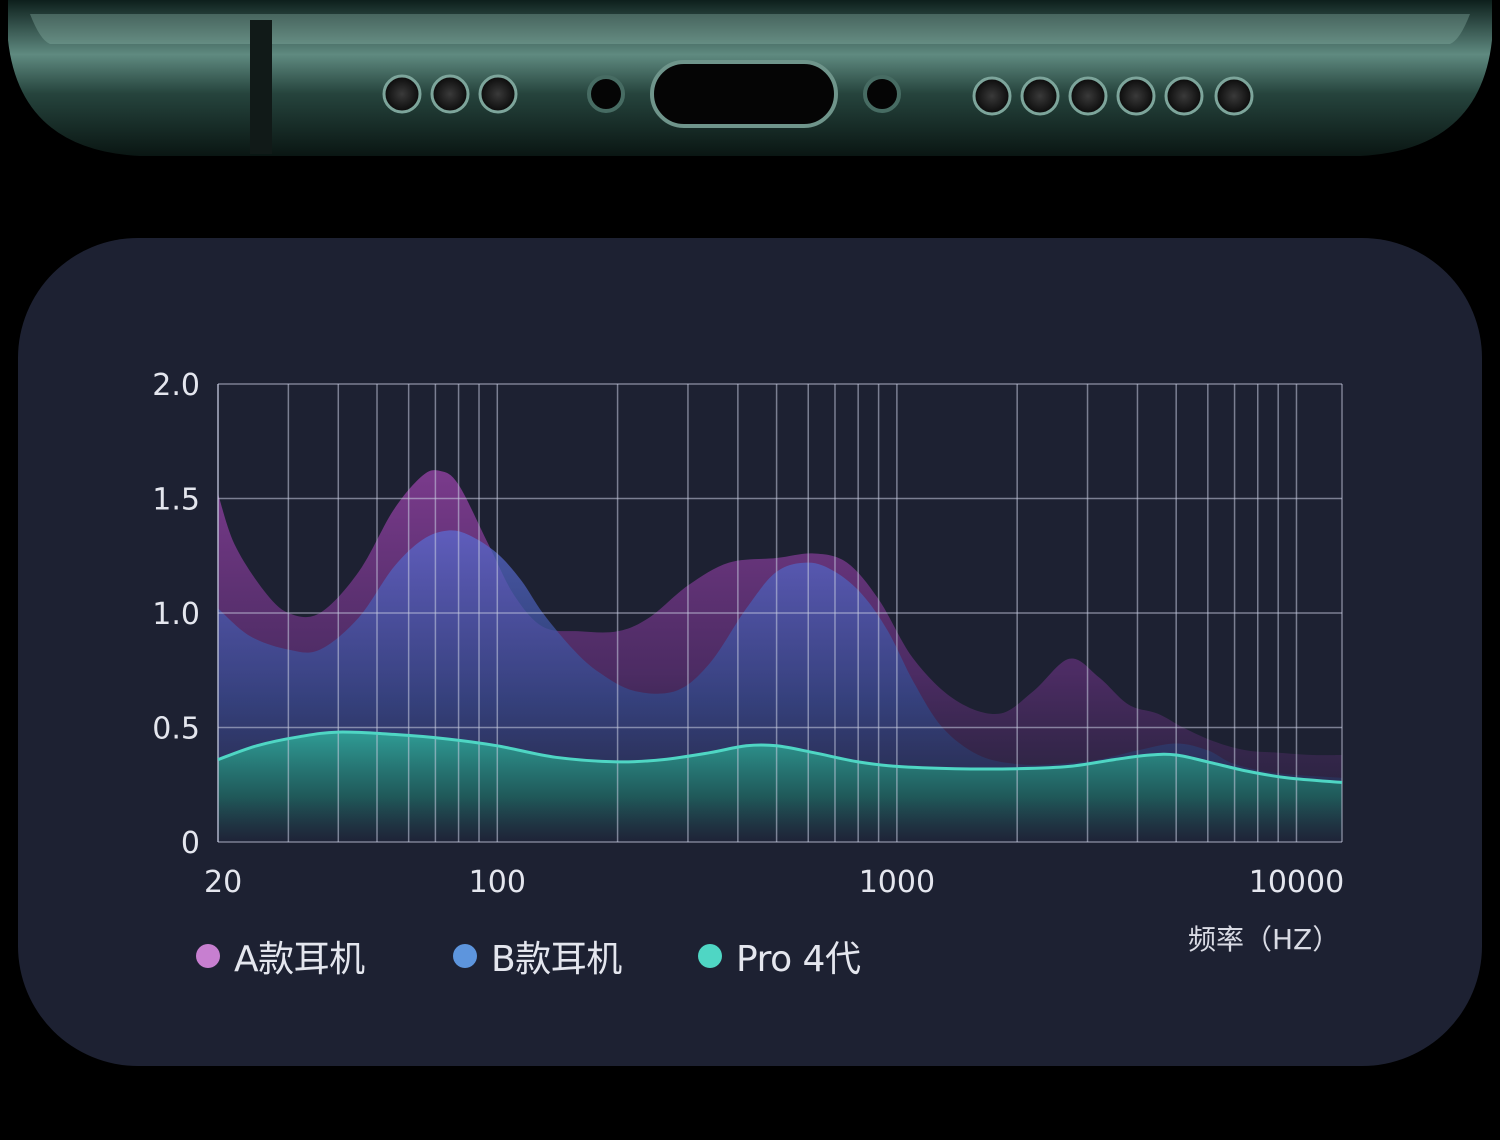  Describe the element at coordinates (176, 385) in the screenshot. I see `y-tick-label: 2.0` at that location.